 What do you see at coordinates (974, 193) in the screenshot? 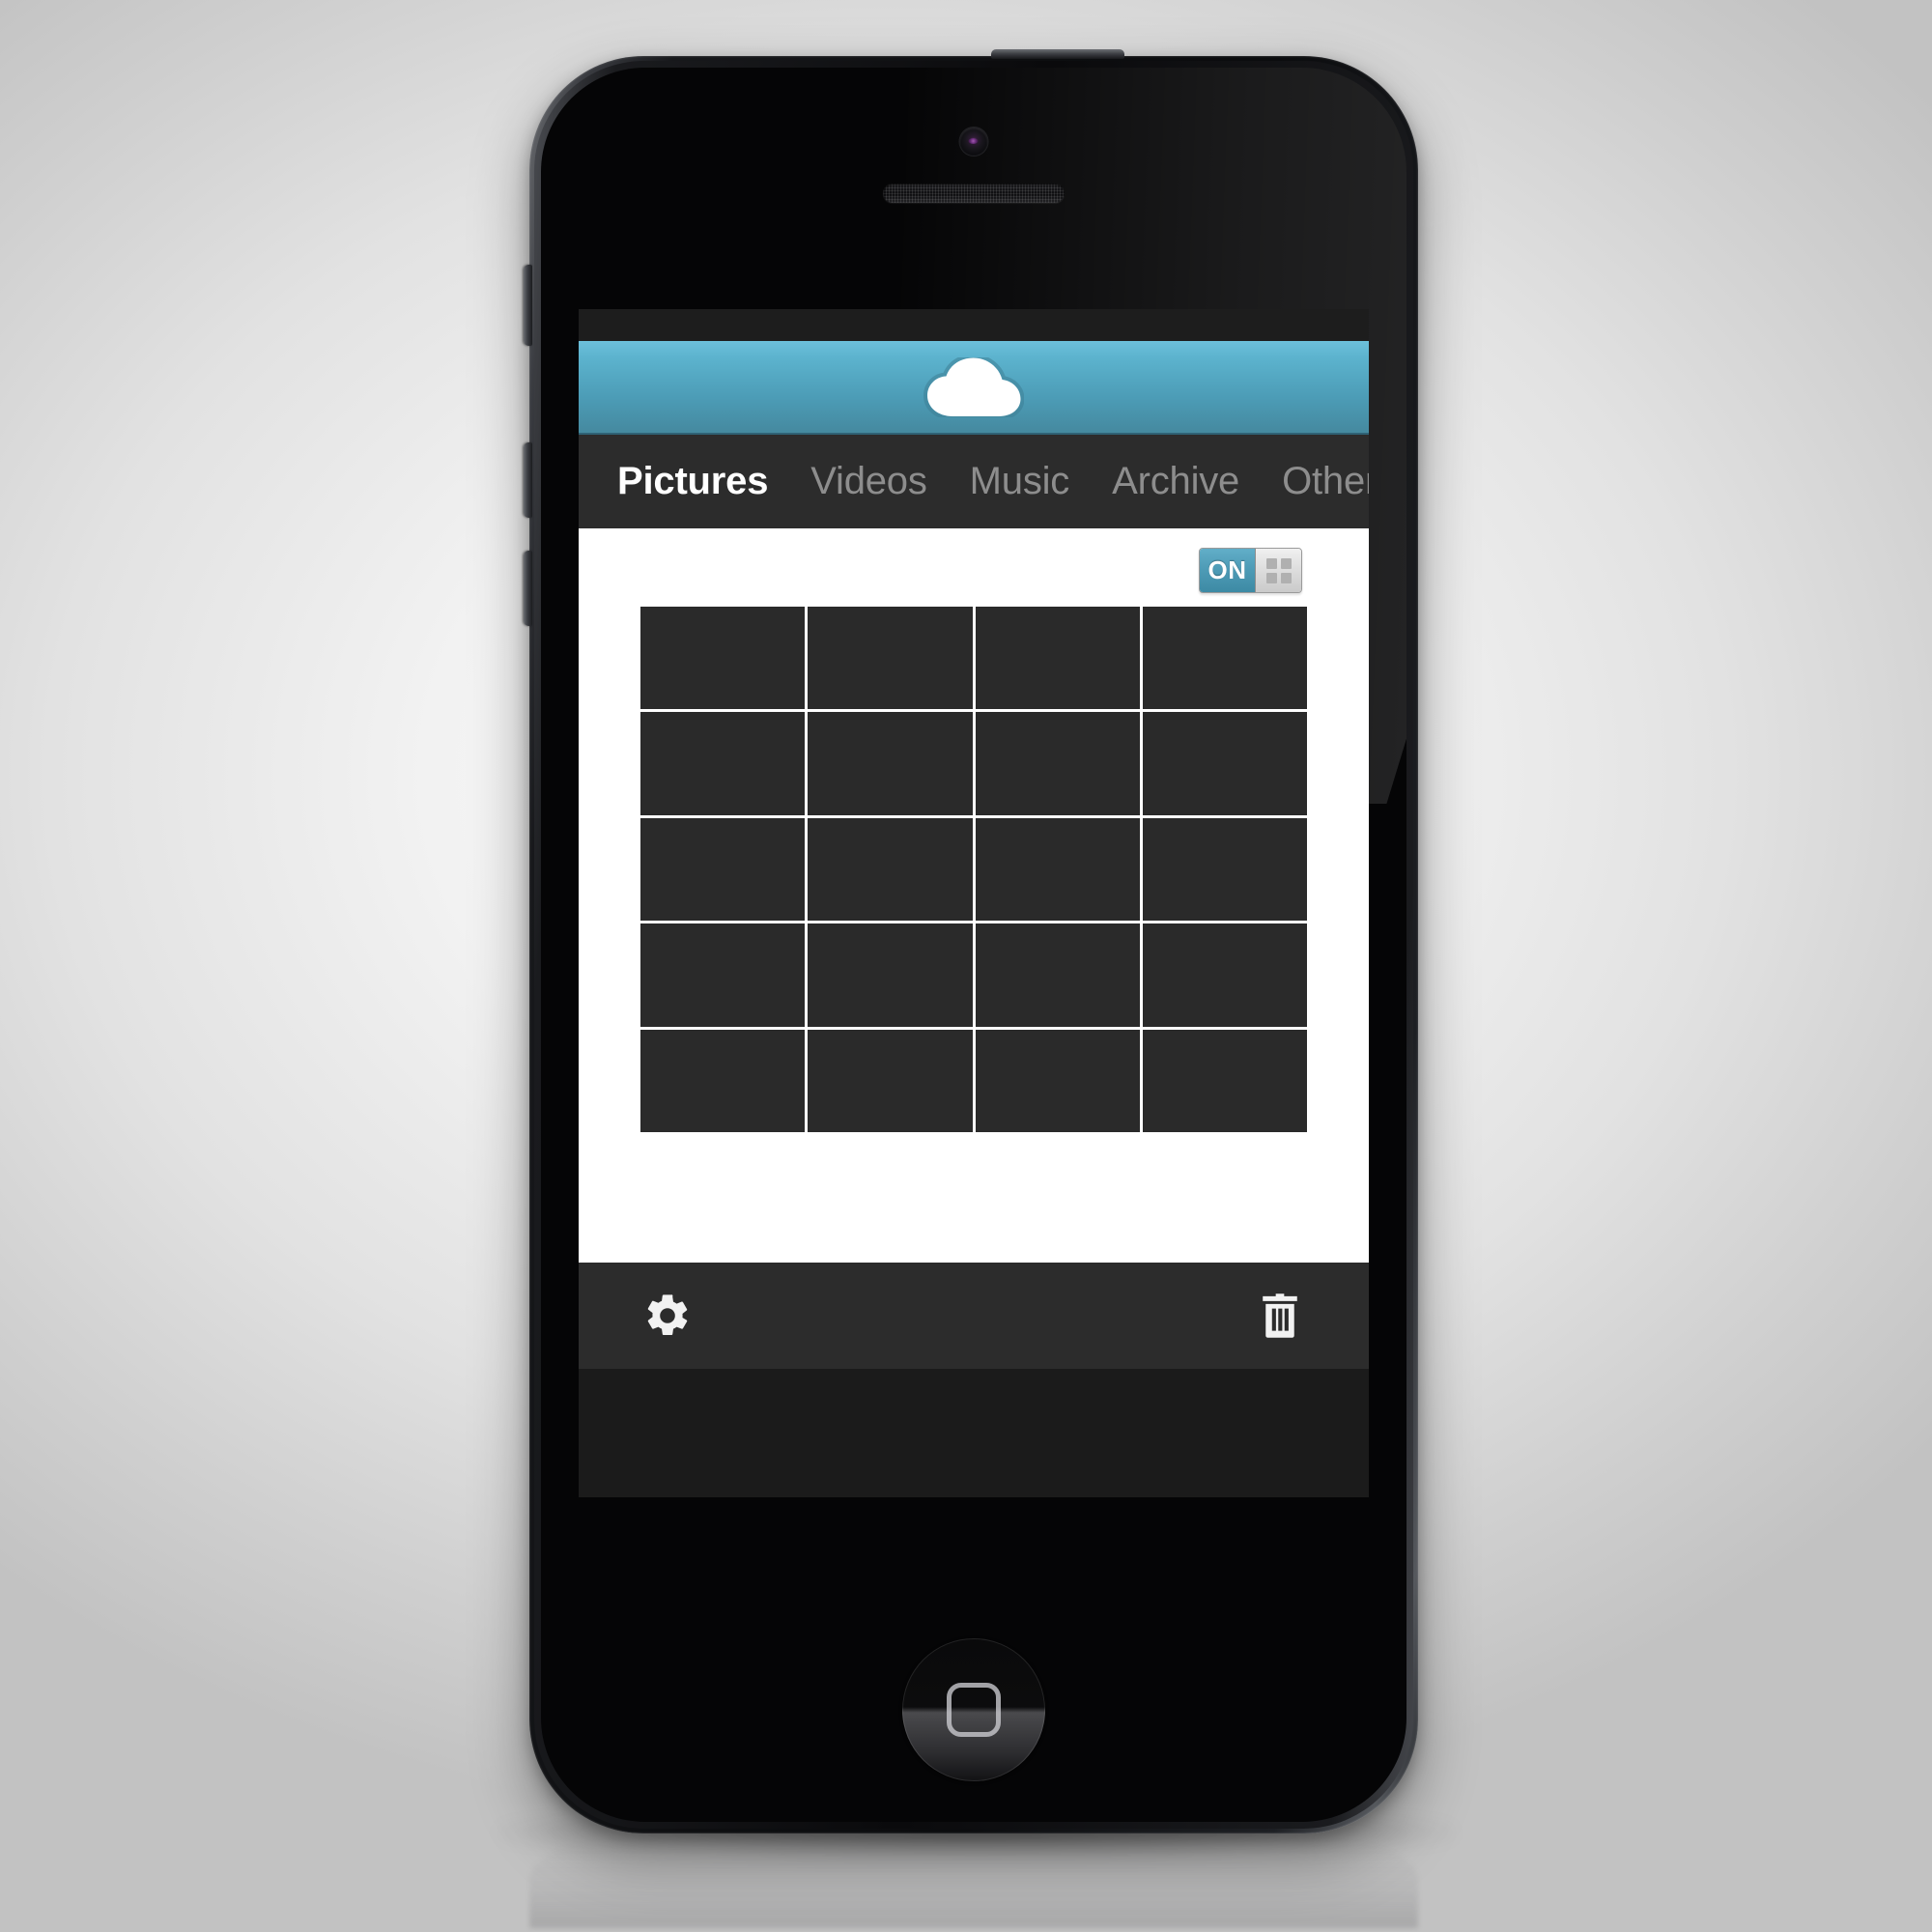
I see `earpiece-speaker-grille` at bounding box center [974, 193].